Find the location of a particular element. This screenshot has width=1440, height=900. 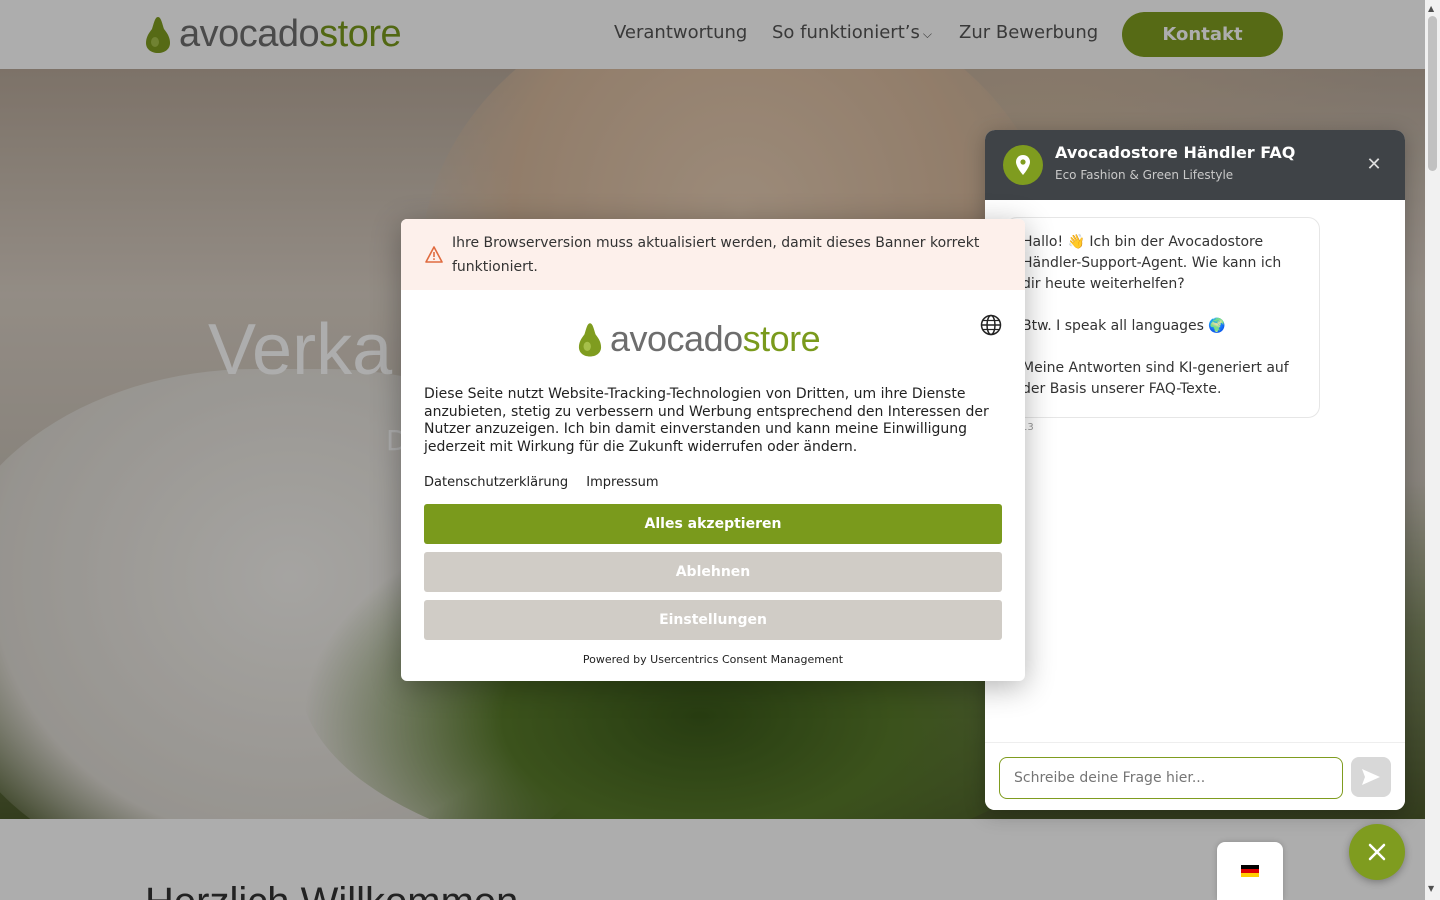

chat-question-input is located at coordinates (1171, 778).